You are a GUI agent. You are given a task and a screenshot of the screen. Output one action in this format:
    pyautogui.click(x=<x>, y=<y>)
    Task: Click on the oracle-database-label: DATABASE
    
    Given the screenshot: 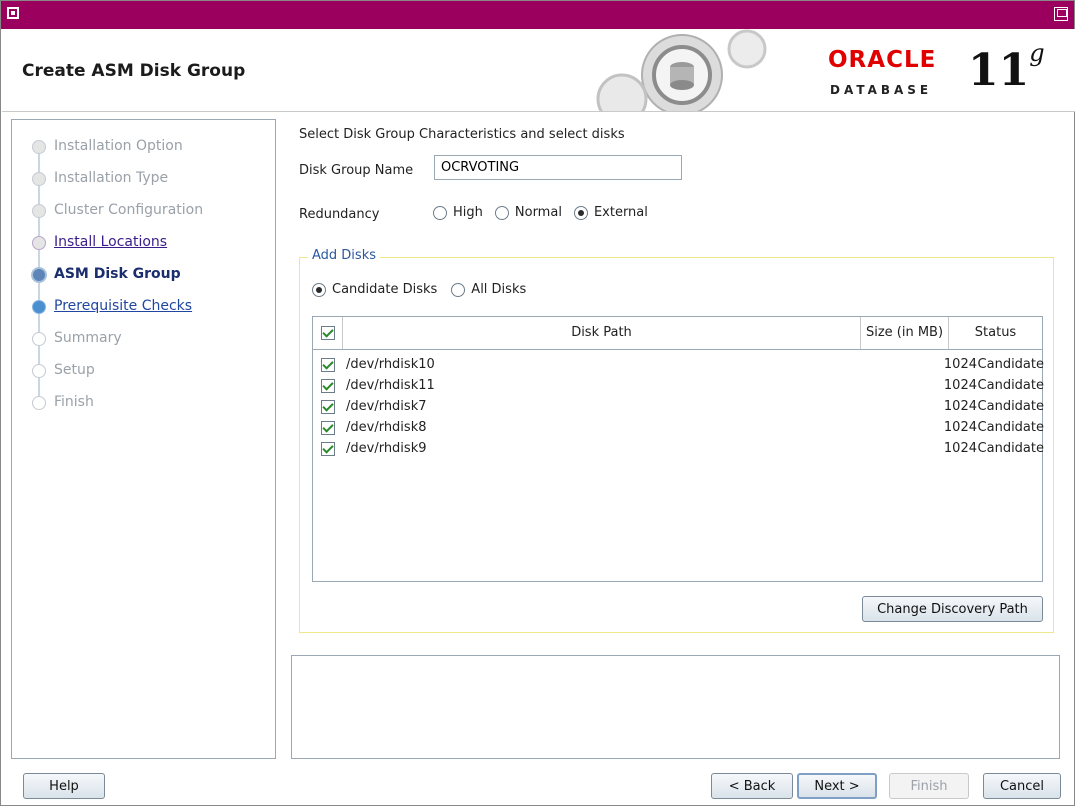 What is the action you would take?
    pyautogui.click(x=881, y=90)
    